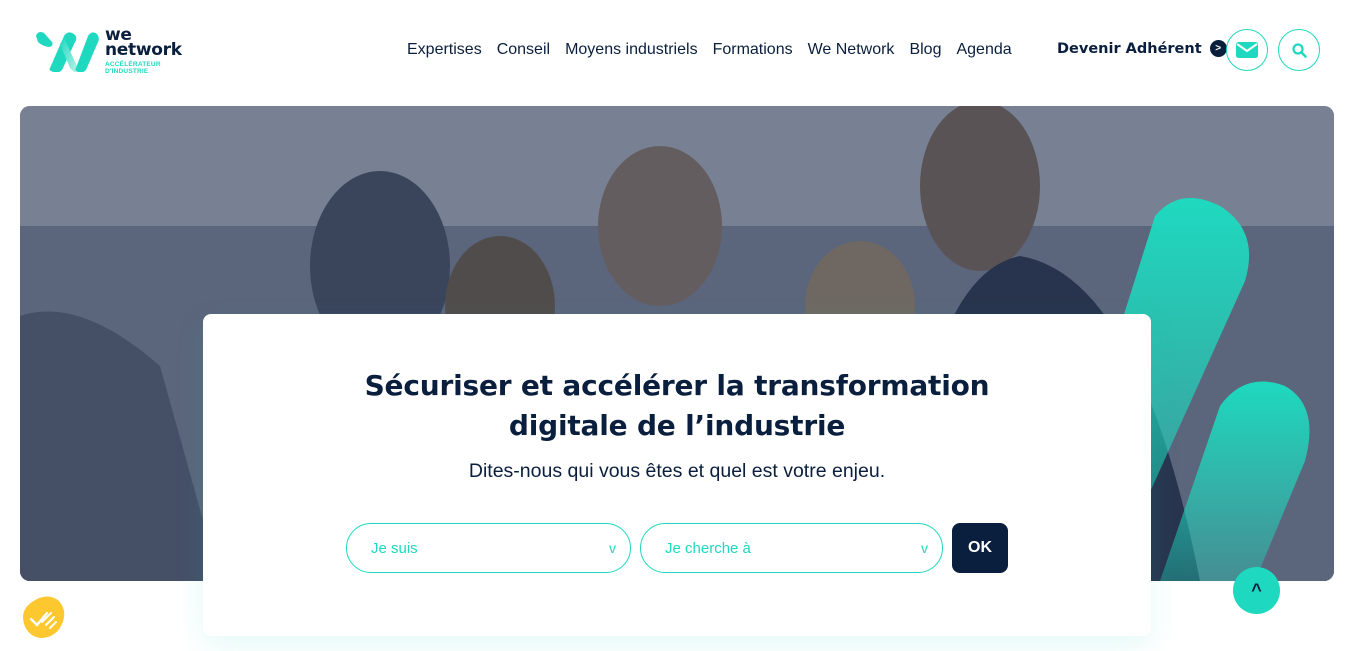 This screenshot has height=651, width=1366. What do you see at coordinates (133, 68) in the screenshot?
I see `logo-tagline: ACCÉLÉRATEUR D'INDUSTRIE` at bounding box center [133, 68].